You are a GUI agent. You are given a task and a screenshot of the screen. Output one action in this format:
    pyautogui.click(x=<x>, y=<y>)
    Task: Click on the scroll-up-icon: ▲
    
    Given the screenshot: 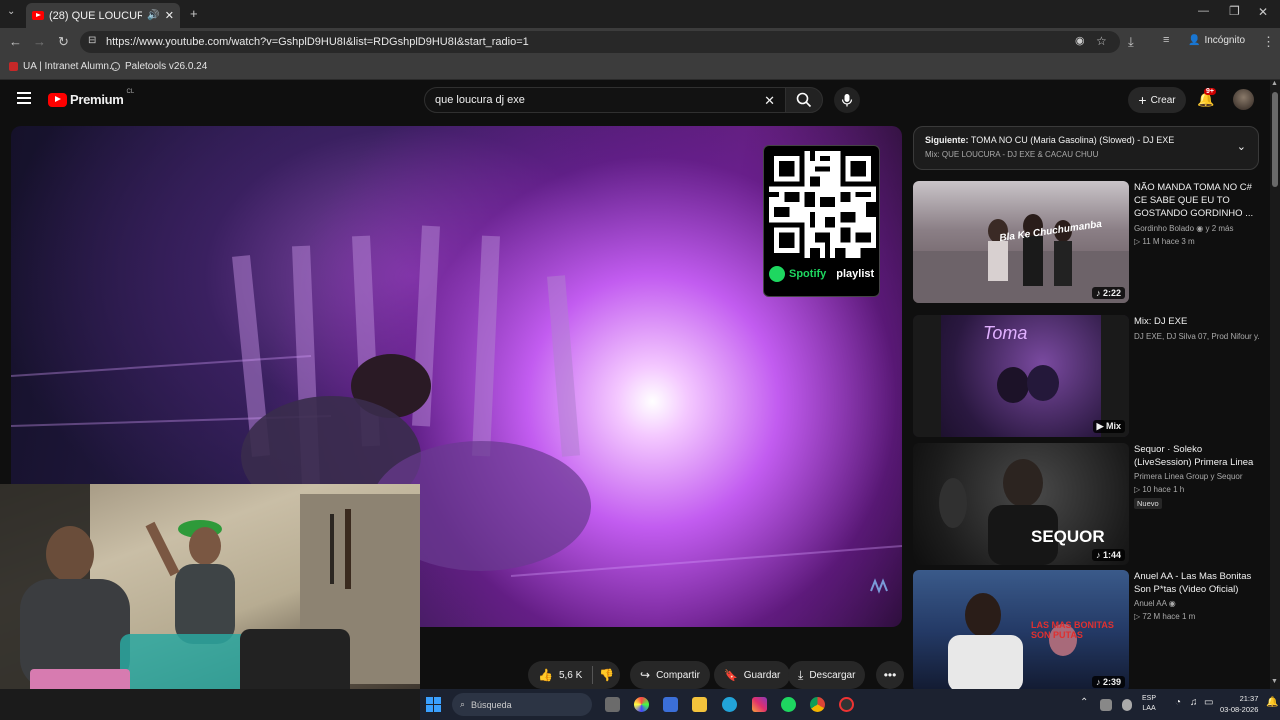 What is the action you would take?
    pyautogui.click(x=1274, y=83)
    